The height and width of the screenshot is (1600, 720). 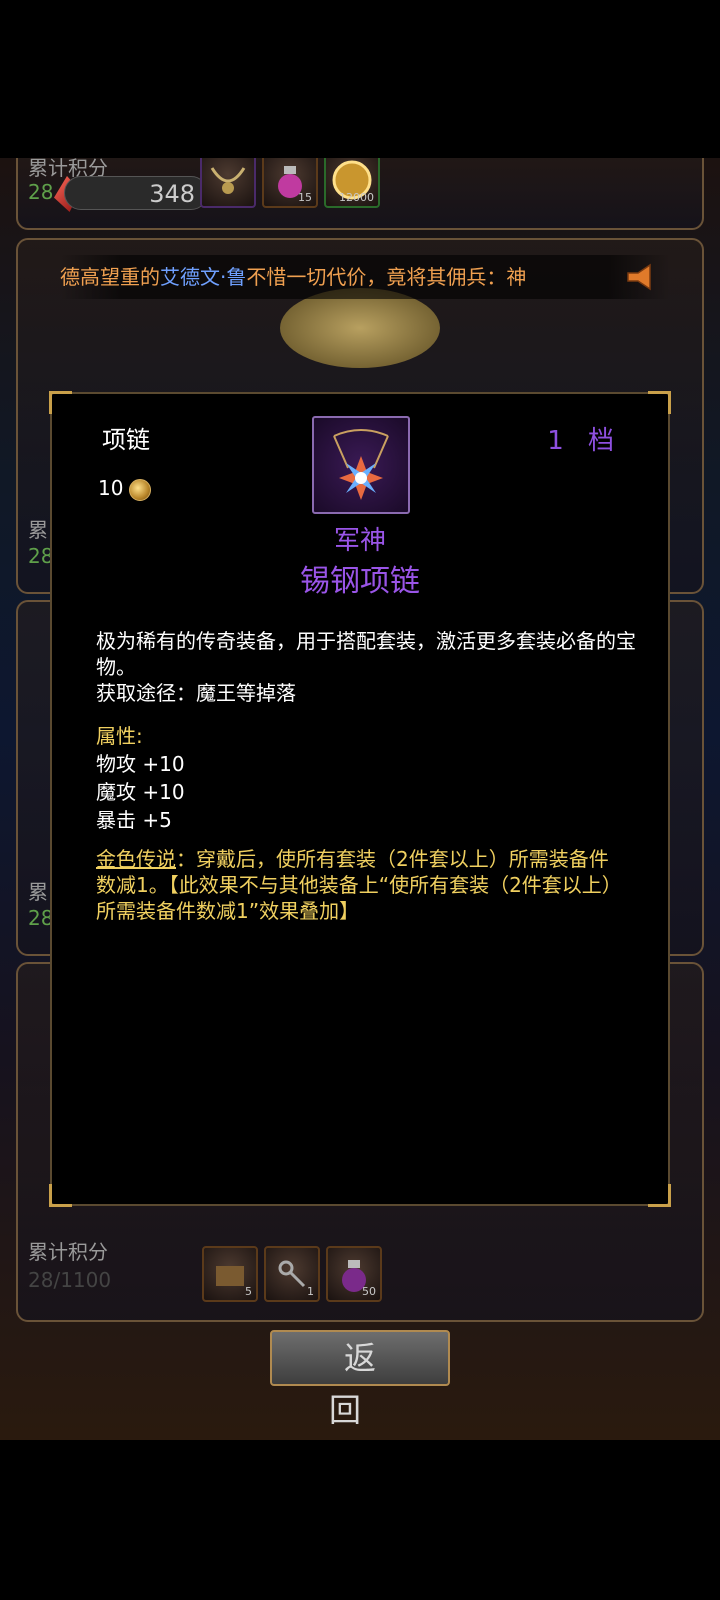 What do you see at coordinates (354, 1274) in the screenshot?
I see `reward-slot: 50` at bounding box center [354, 1274].